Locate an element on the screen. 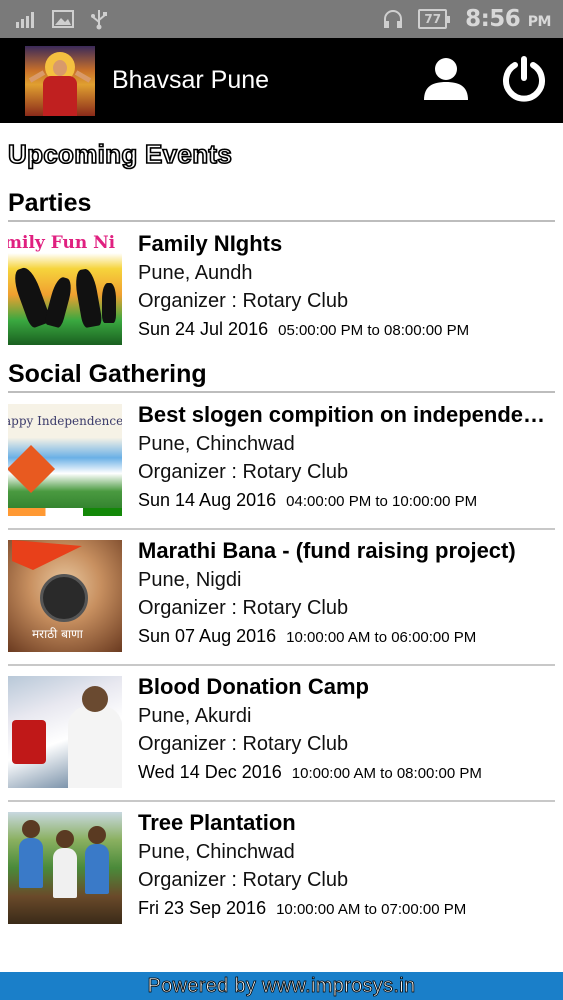 The image size is (563, 1000). section-header-parties: Parties is located at coordinates (281, 205).